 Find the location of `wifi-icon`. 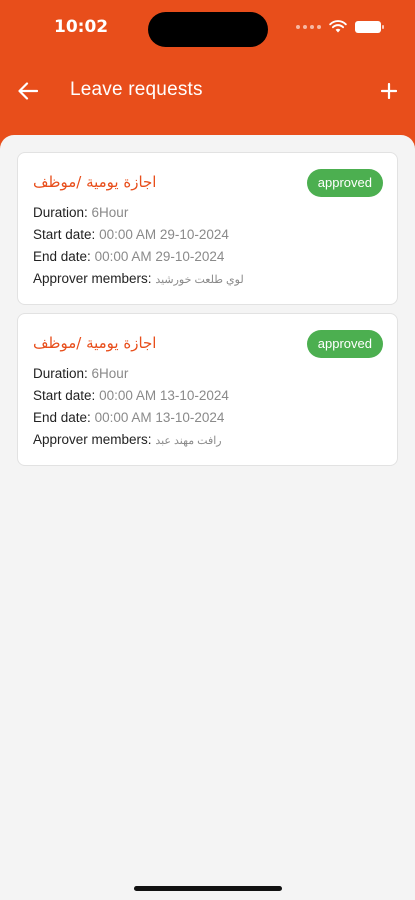

wifi-icon is located at coordinates (338, 26).